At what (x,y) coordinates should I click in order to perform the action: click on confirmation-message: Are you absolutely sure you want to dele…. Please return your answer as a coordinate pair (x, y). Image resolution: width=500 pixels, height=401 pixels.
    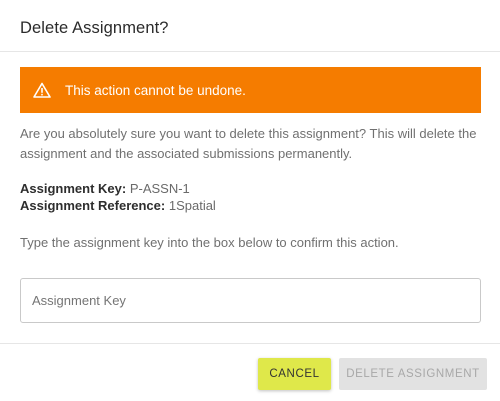
    Looking at the image, I should click on (248, 143).